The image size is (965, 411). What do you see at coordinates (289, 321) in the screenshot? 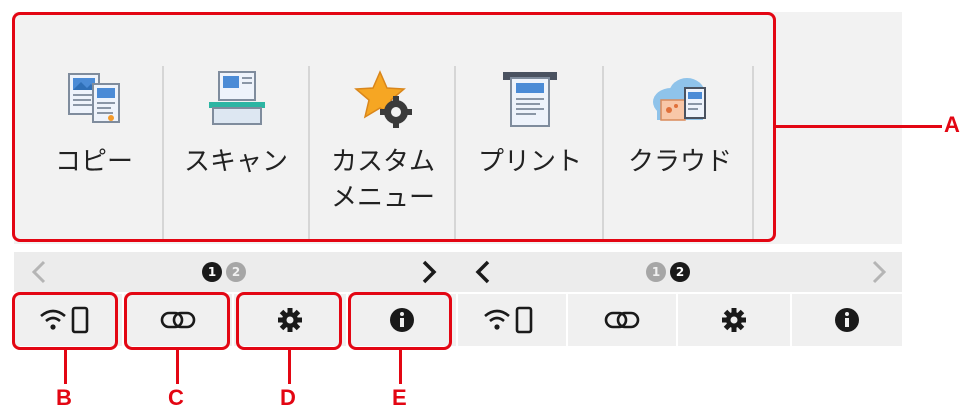
I see `callout-box-d` at bounding box center [289, 321].